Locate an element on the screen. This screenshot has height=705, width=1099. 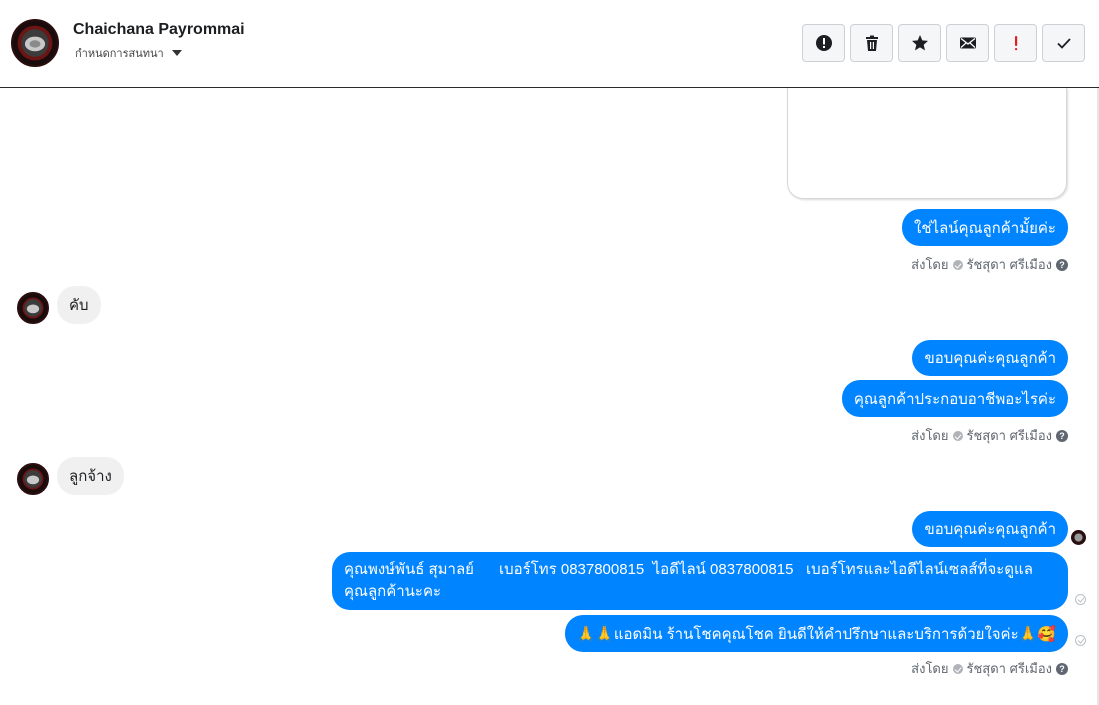
seen-avatar is located at coordinates (1078, 537).